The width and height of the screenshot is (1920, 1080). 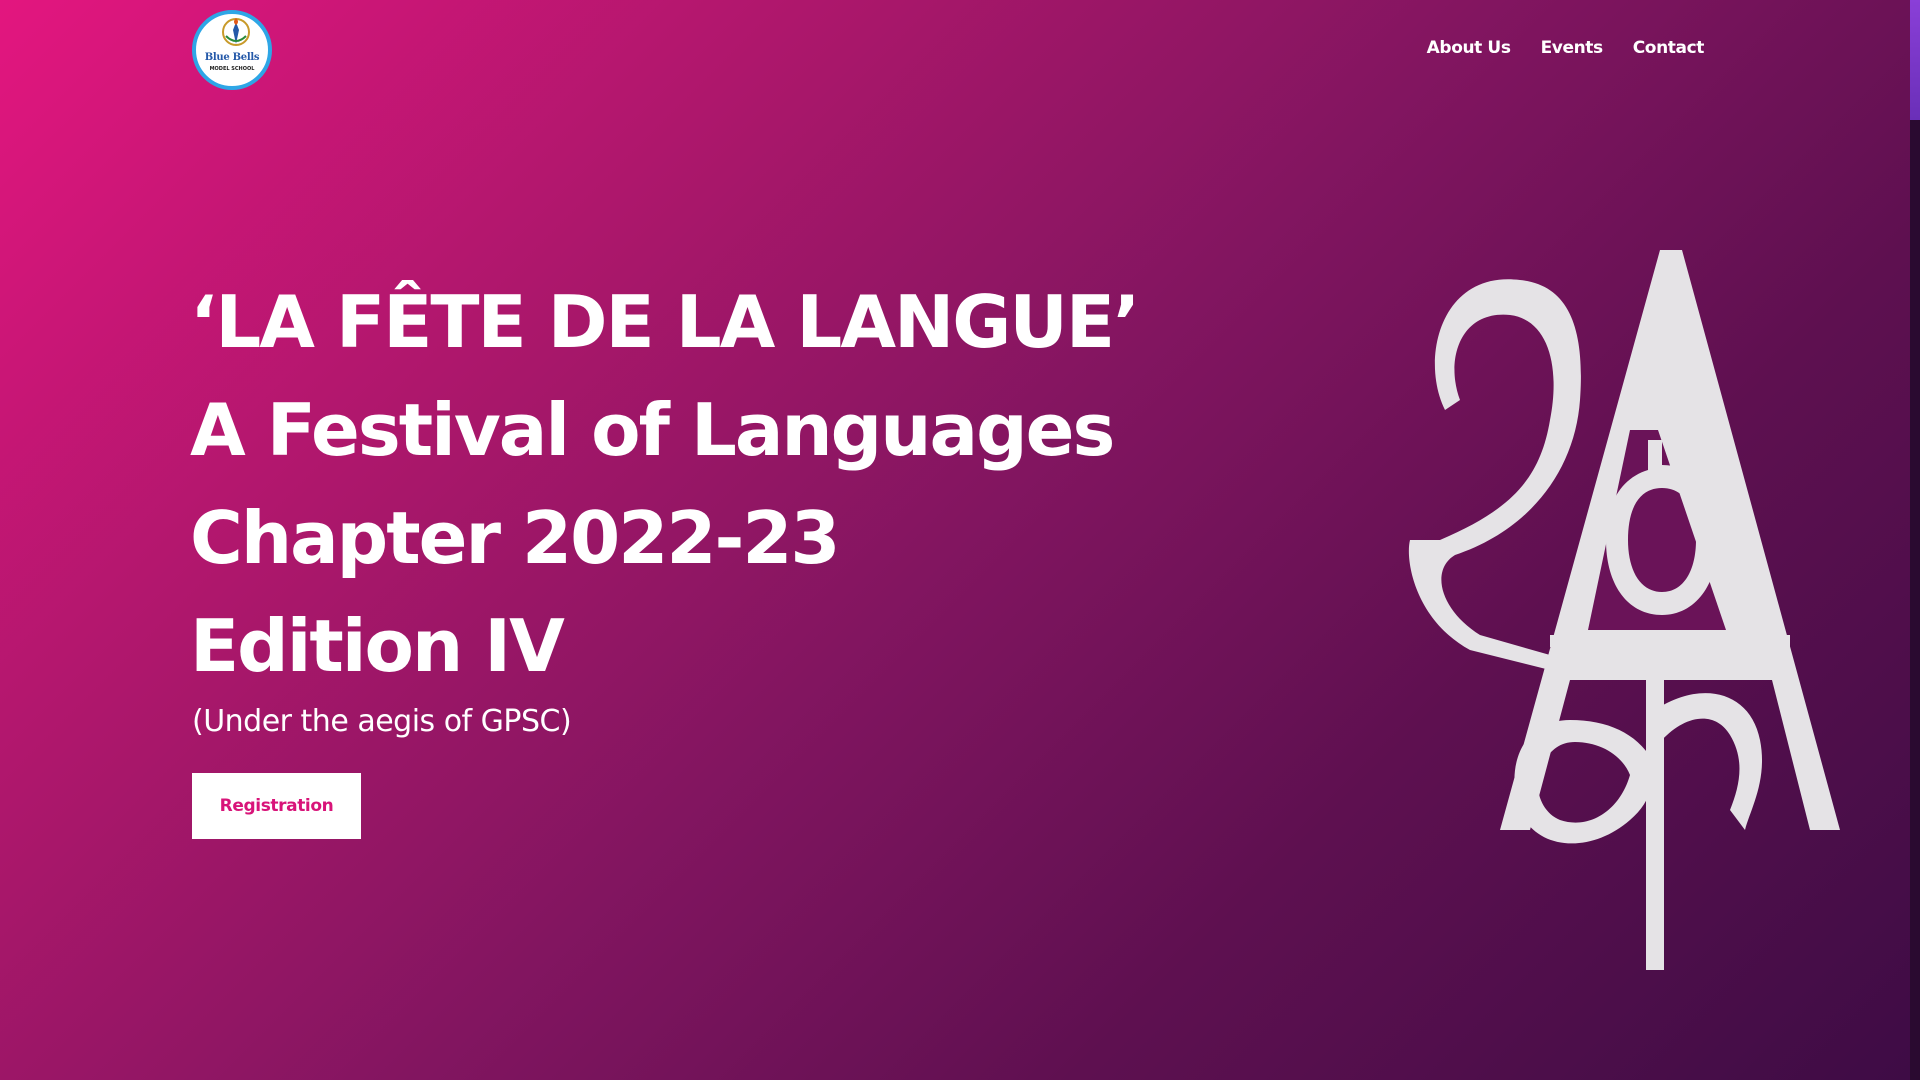 I want to click on nav-about-us: About Us, so click(x=1469, y=48).